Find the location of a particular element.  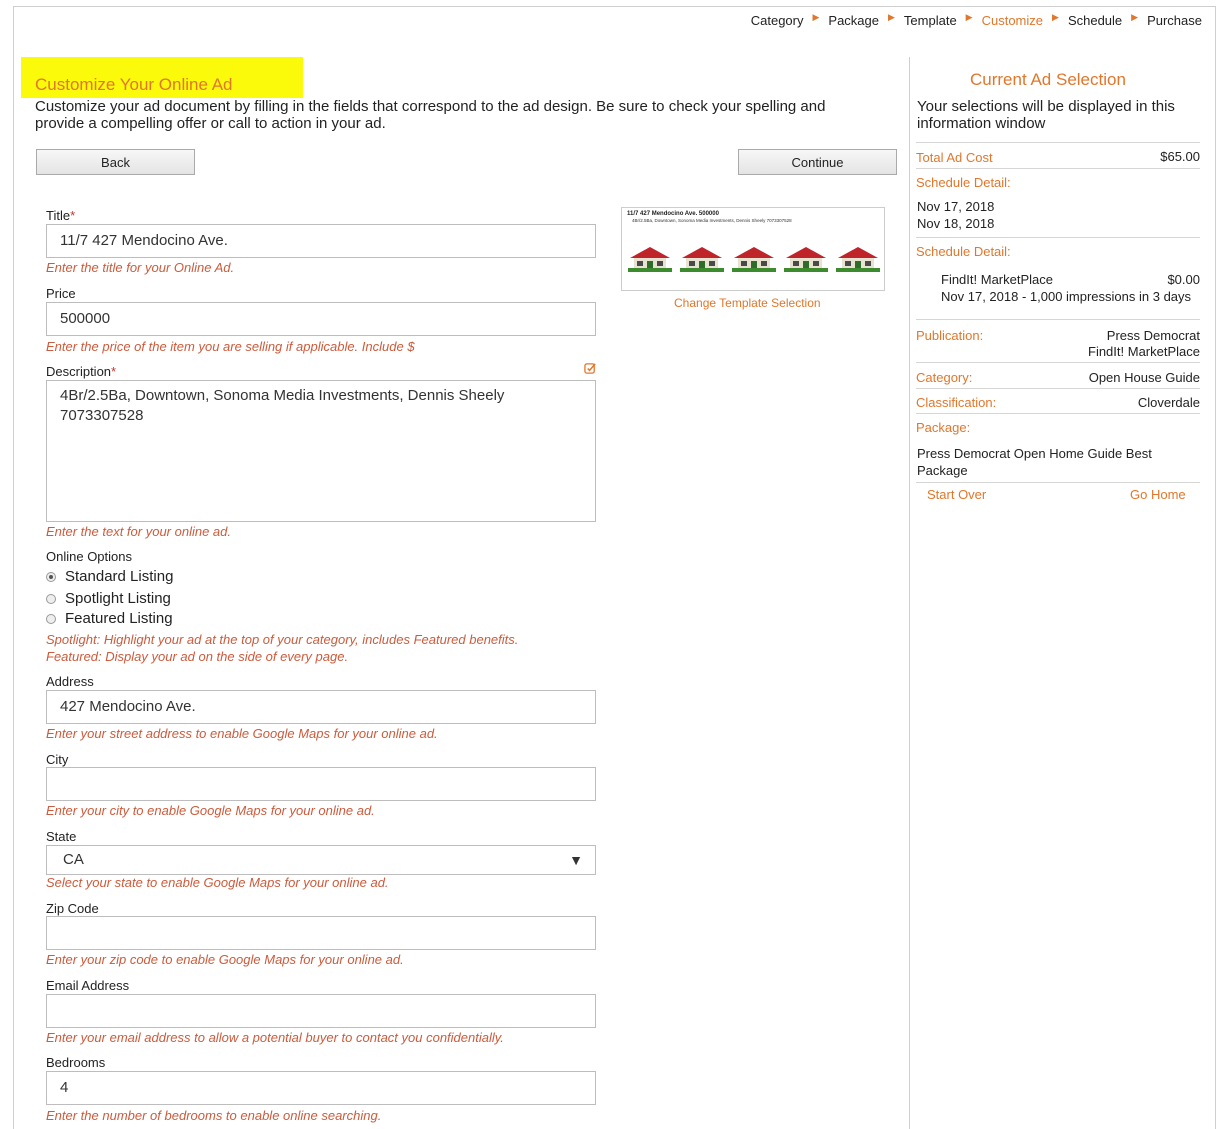

column-divider is located at coordinates (909, 593).